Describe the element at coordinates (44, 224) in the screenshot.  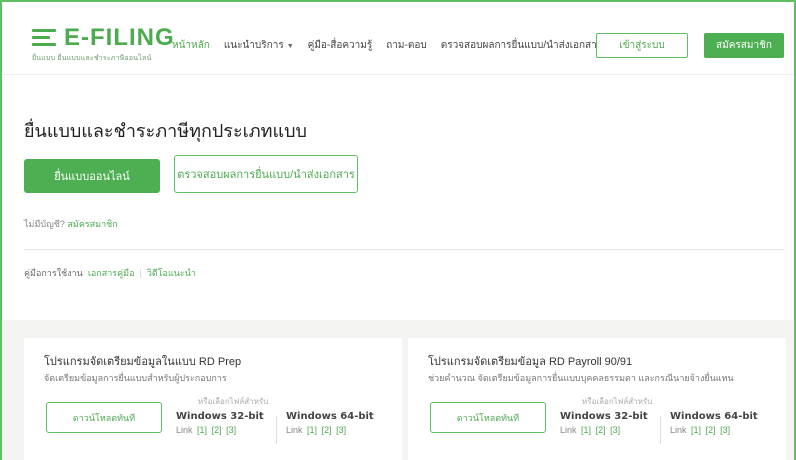
I see `no-account-text: ไม่มีบัญชี?` at that location.